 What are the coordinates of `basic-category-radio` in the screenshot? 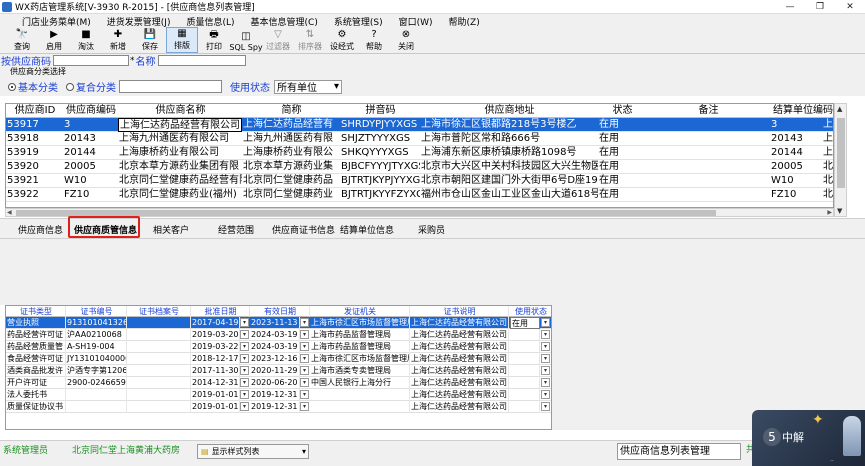 It's located at (12, 86).